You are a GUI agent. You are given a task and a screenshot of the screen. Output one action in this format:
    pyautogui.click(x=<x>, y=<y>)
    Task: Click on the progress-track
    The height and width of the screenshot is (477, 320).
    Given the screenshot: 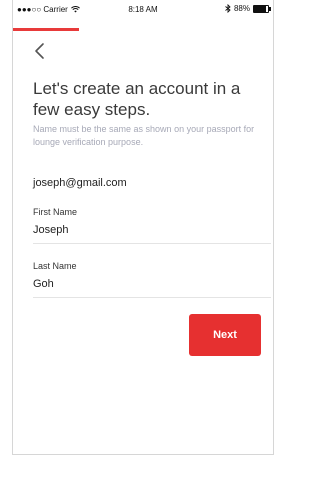 What is the action you would take?
    pyautogui.click(x=144, y=29)
    